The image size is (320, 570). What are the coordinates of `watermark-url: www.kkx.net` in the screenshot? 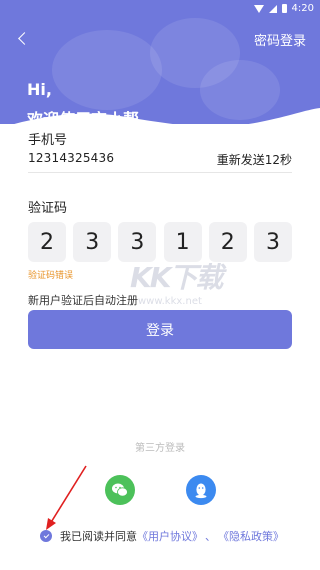 It's located at (170, 301).